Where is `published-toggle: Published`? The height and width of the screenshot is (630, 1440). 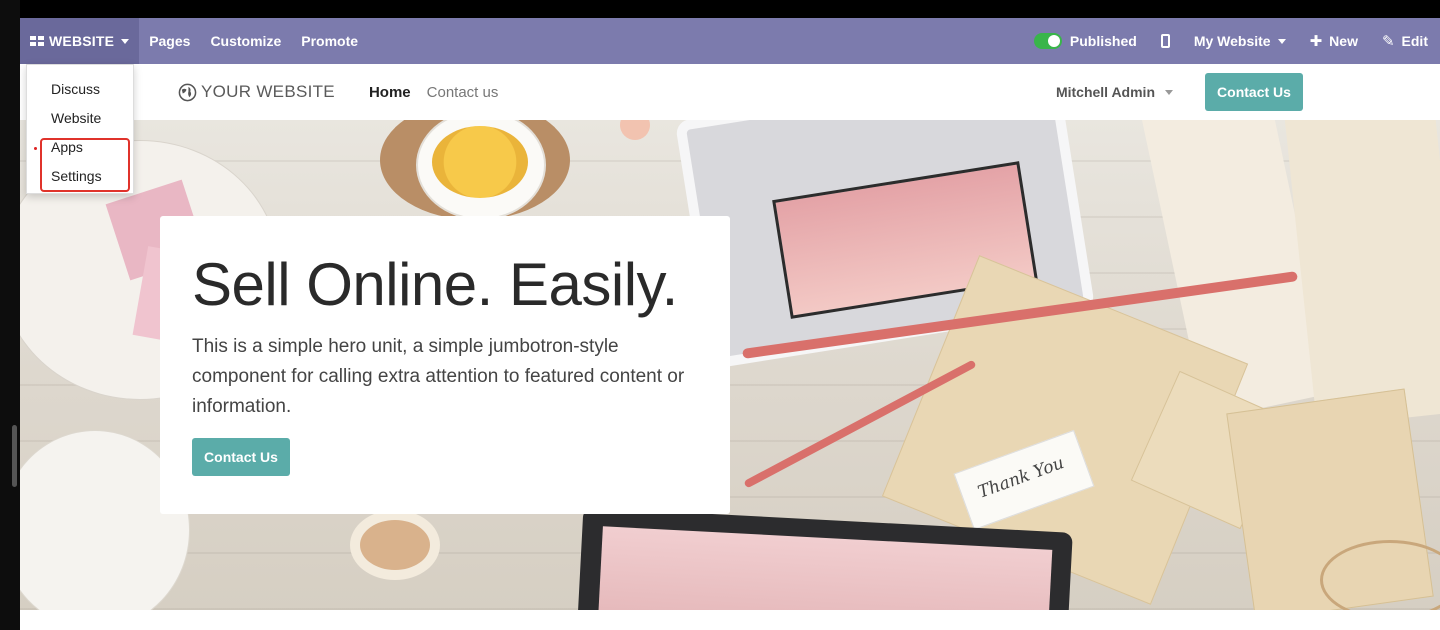 published-toggle: Published is located at coordinates (1085, 41).